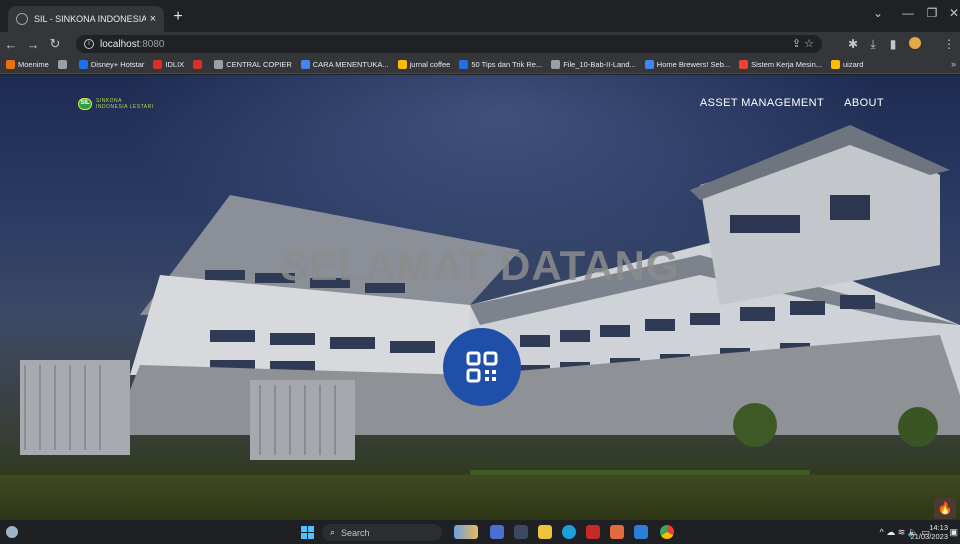 The height and width of the screenshot is (544, 960). I want to click on logo-badge: SIL, so click(85, 104).